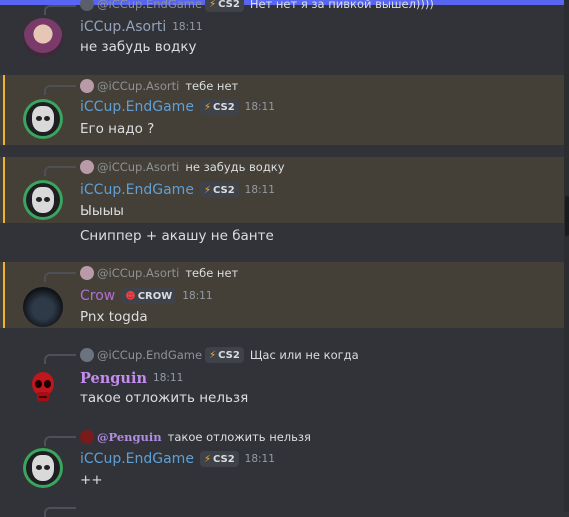 Image resolution: width=569 pixels, height=517 pixels. I want to click on reply-text: Нет нет я за пивкой вышел)))), so click(341, 5).